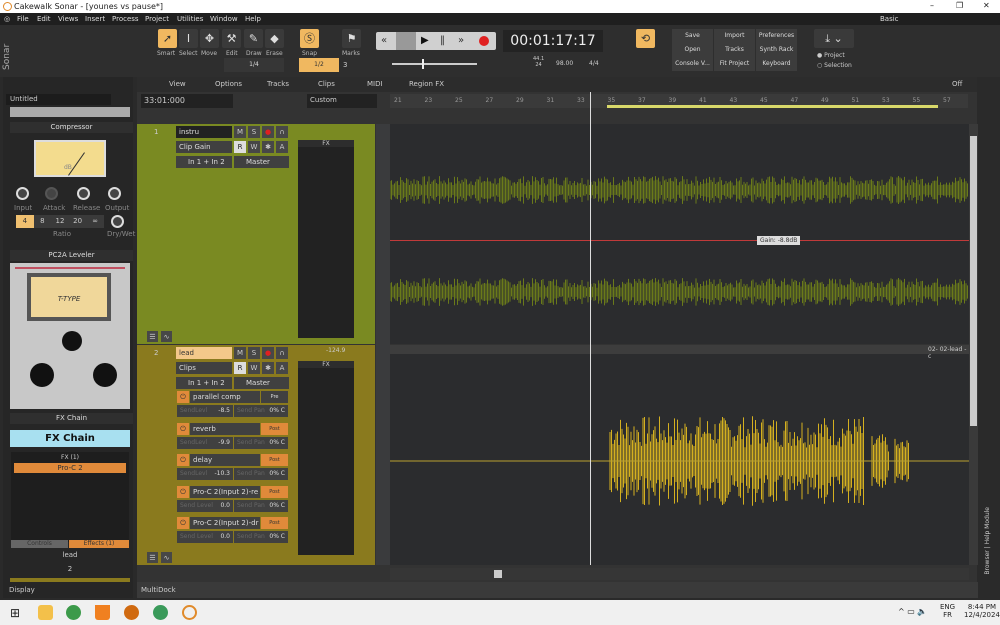 This screenshot has width=1000, height=625. Describe the element at coordinates (43, 221) in the screenshot. I see `ratio-8: 8` at that location.